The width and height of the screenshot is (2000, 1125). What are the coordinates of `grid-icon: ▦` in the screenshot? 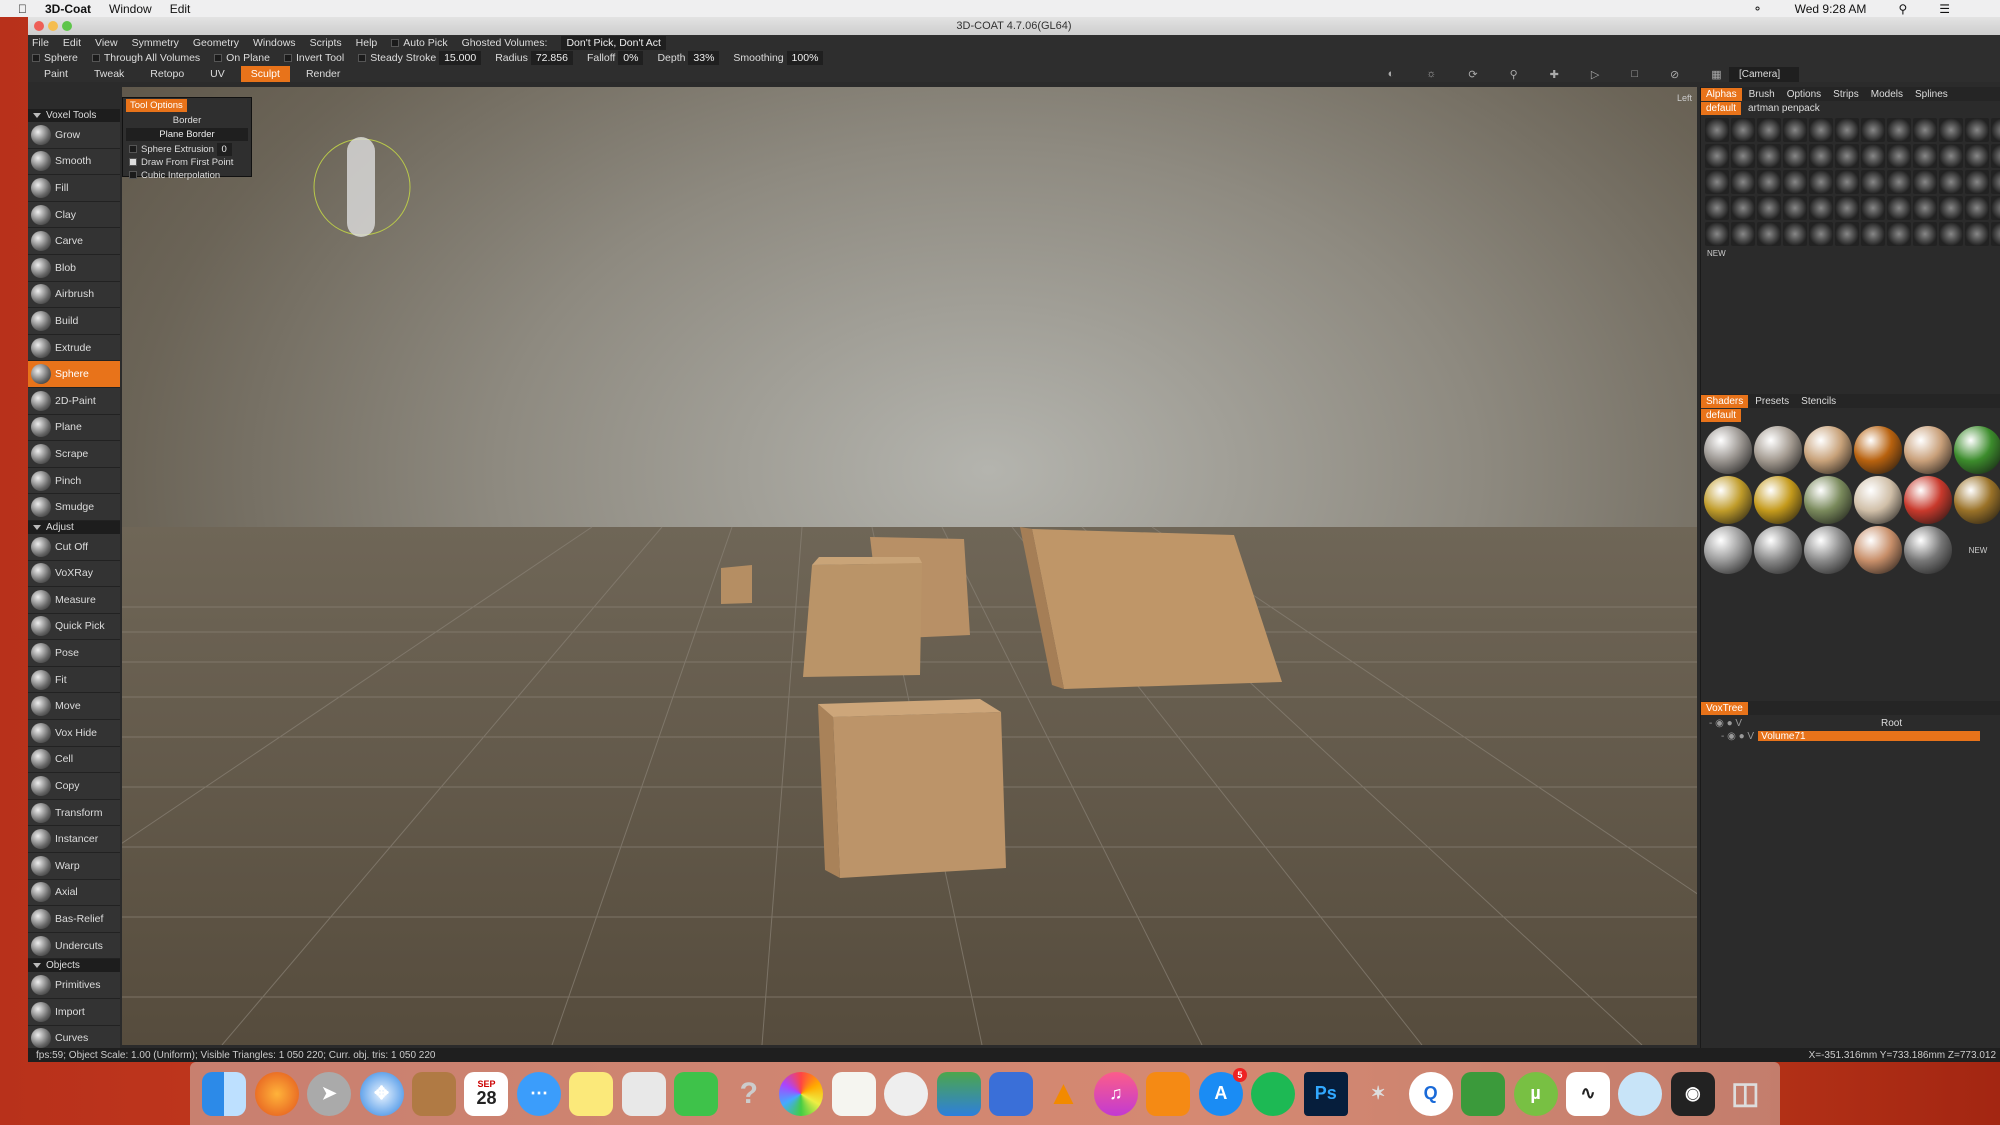 It's located at (1716, 74).